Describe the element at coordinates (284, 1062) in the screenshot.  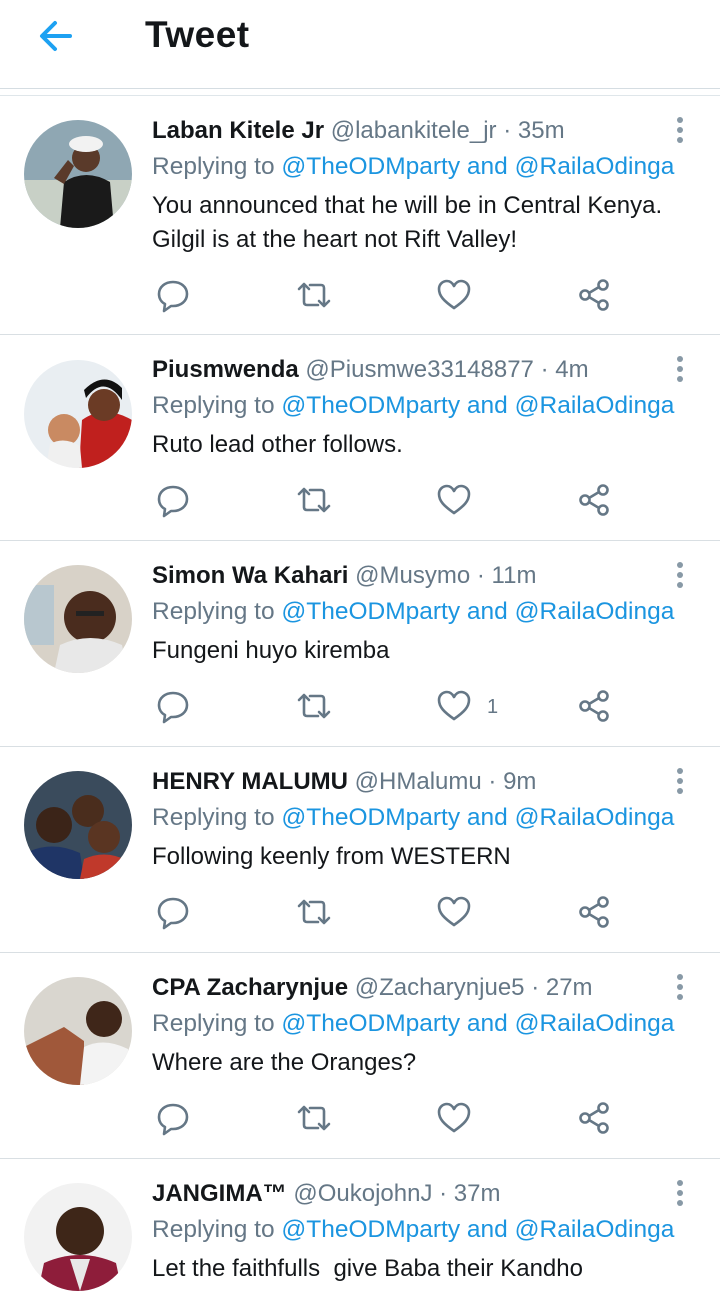
I see `tweet-text: Where are the Oranges?` at that location.